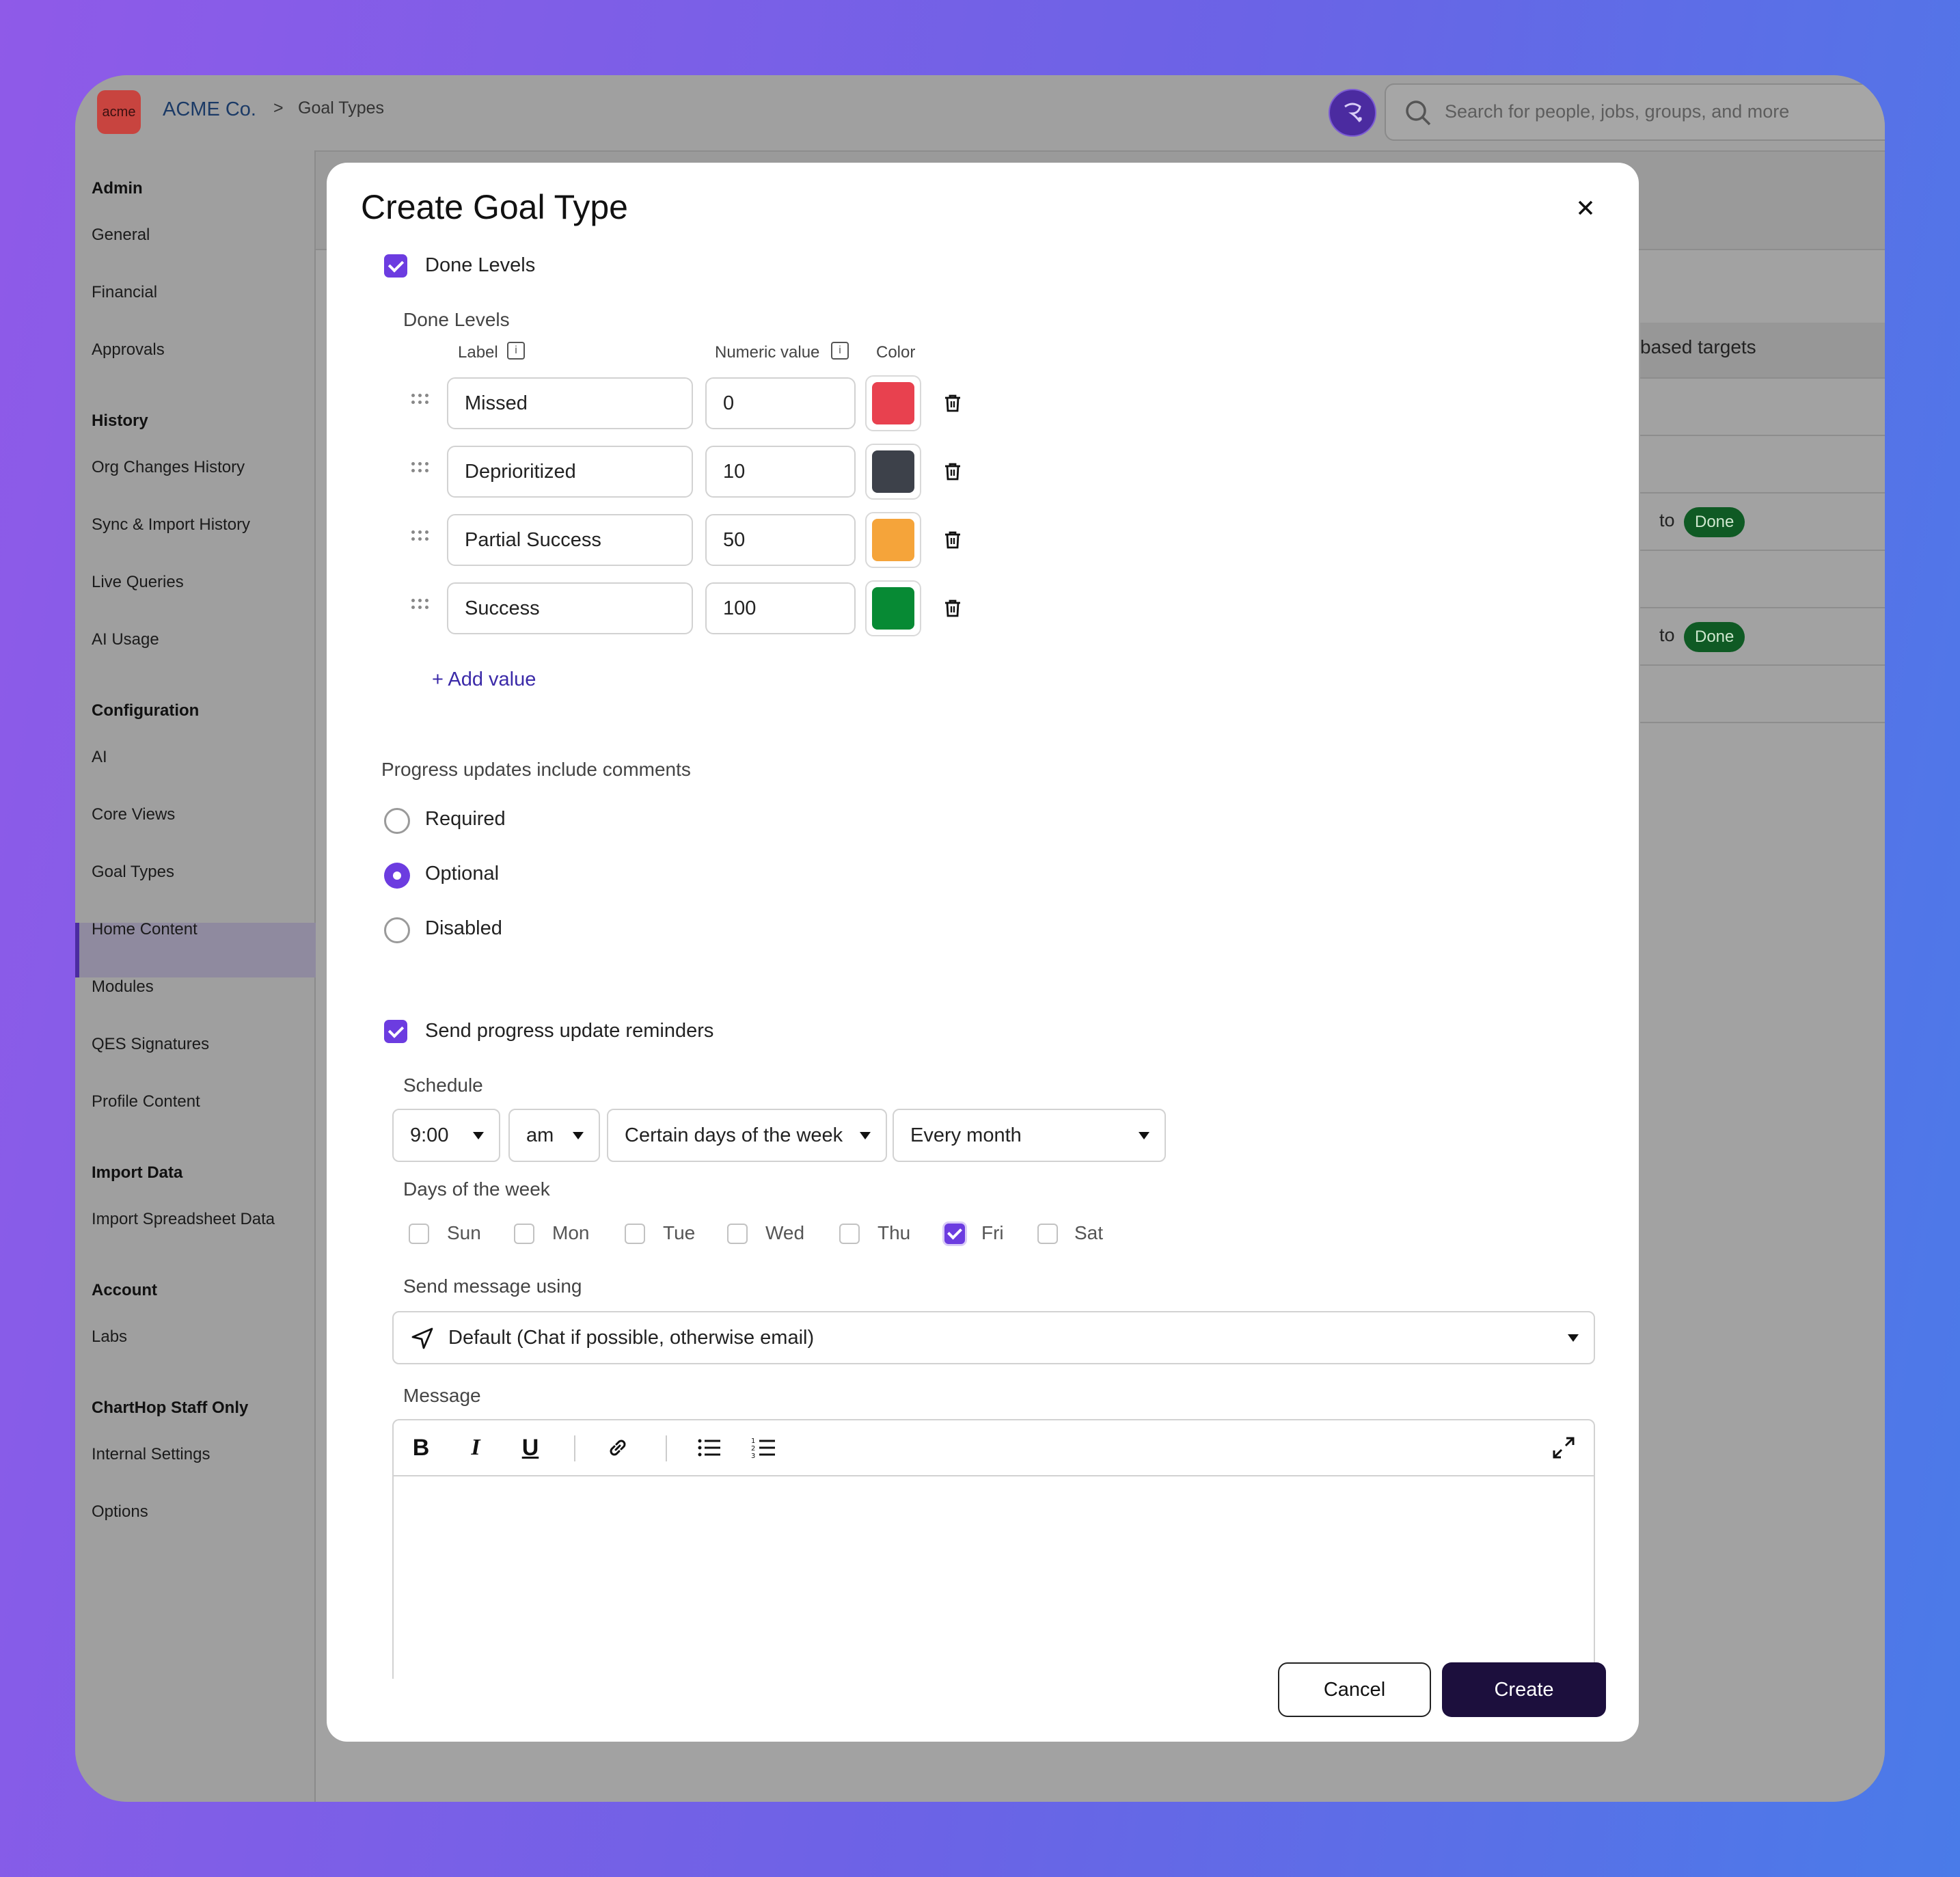 Image resolution: width=1960 pixels, height=1877 pixels. I want to click on breadcrumb-org: ACME Co., so click(209, 109).